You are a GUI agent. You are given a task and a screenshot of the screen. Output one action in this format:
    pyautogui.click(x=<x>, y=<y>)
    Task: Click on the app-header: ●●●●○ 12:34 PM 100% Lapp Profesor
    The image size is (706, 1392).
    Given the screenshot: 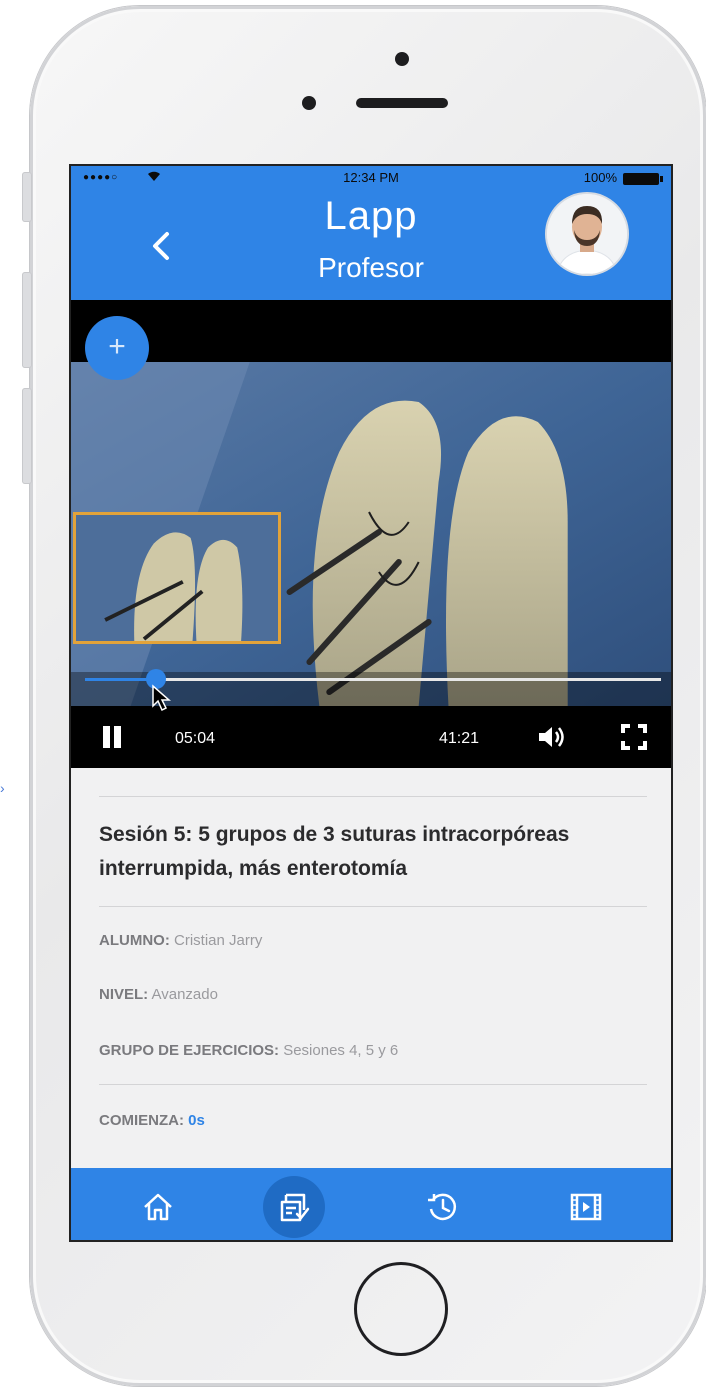 What is the action you would take?
    pyautogui.click(x=371, y=233)
    